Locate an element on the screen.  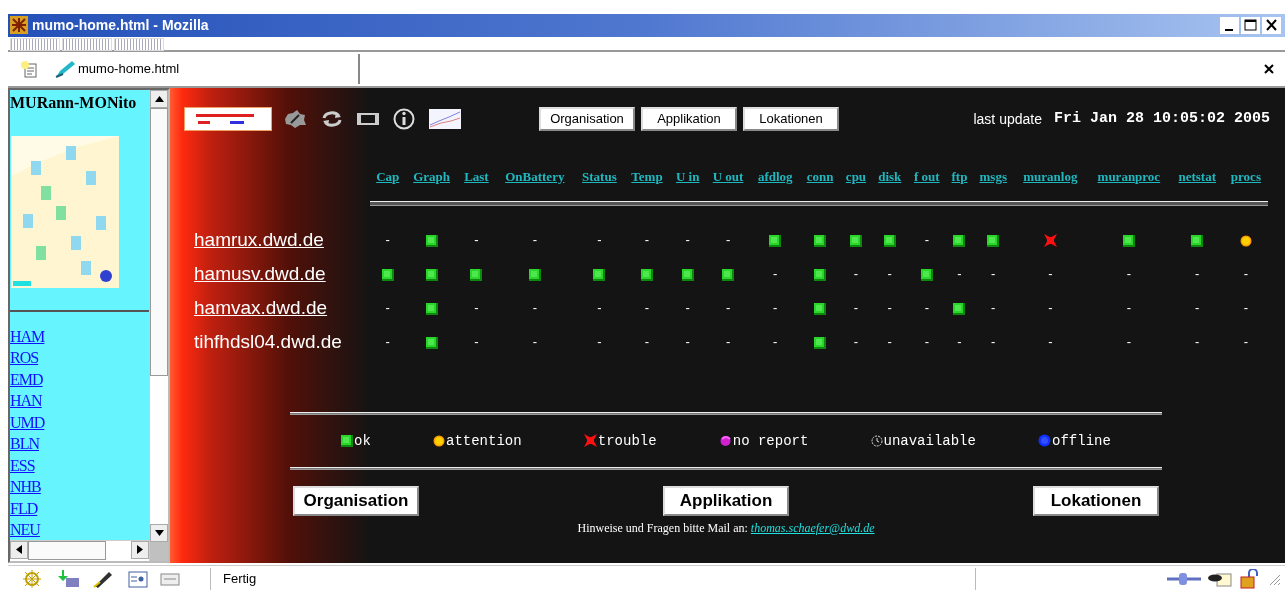
minimize-icon is located at coordinates (1229, 25).